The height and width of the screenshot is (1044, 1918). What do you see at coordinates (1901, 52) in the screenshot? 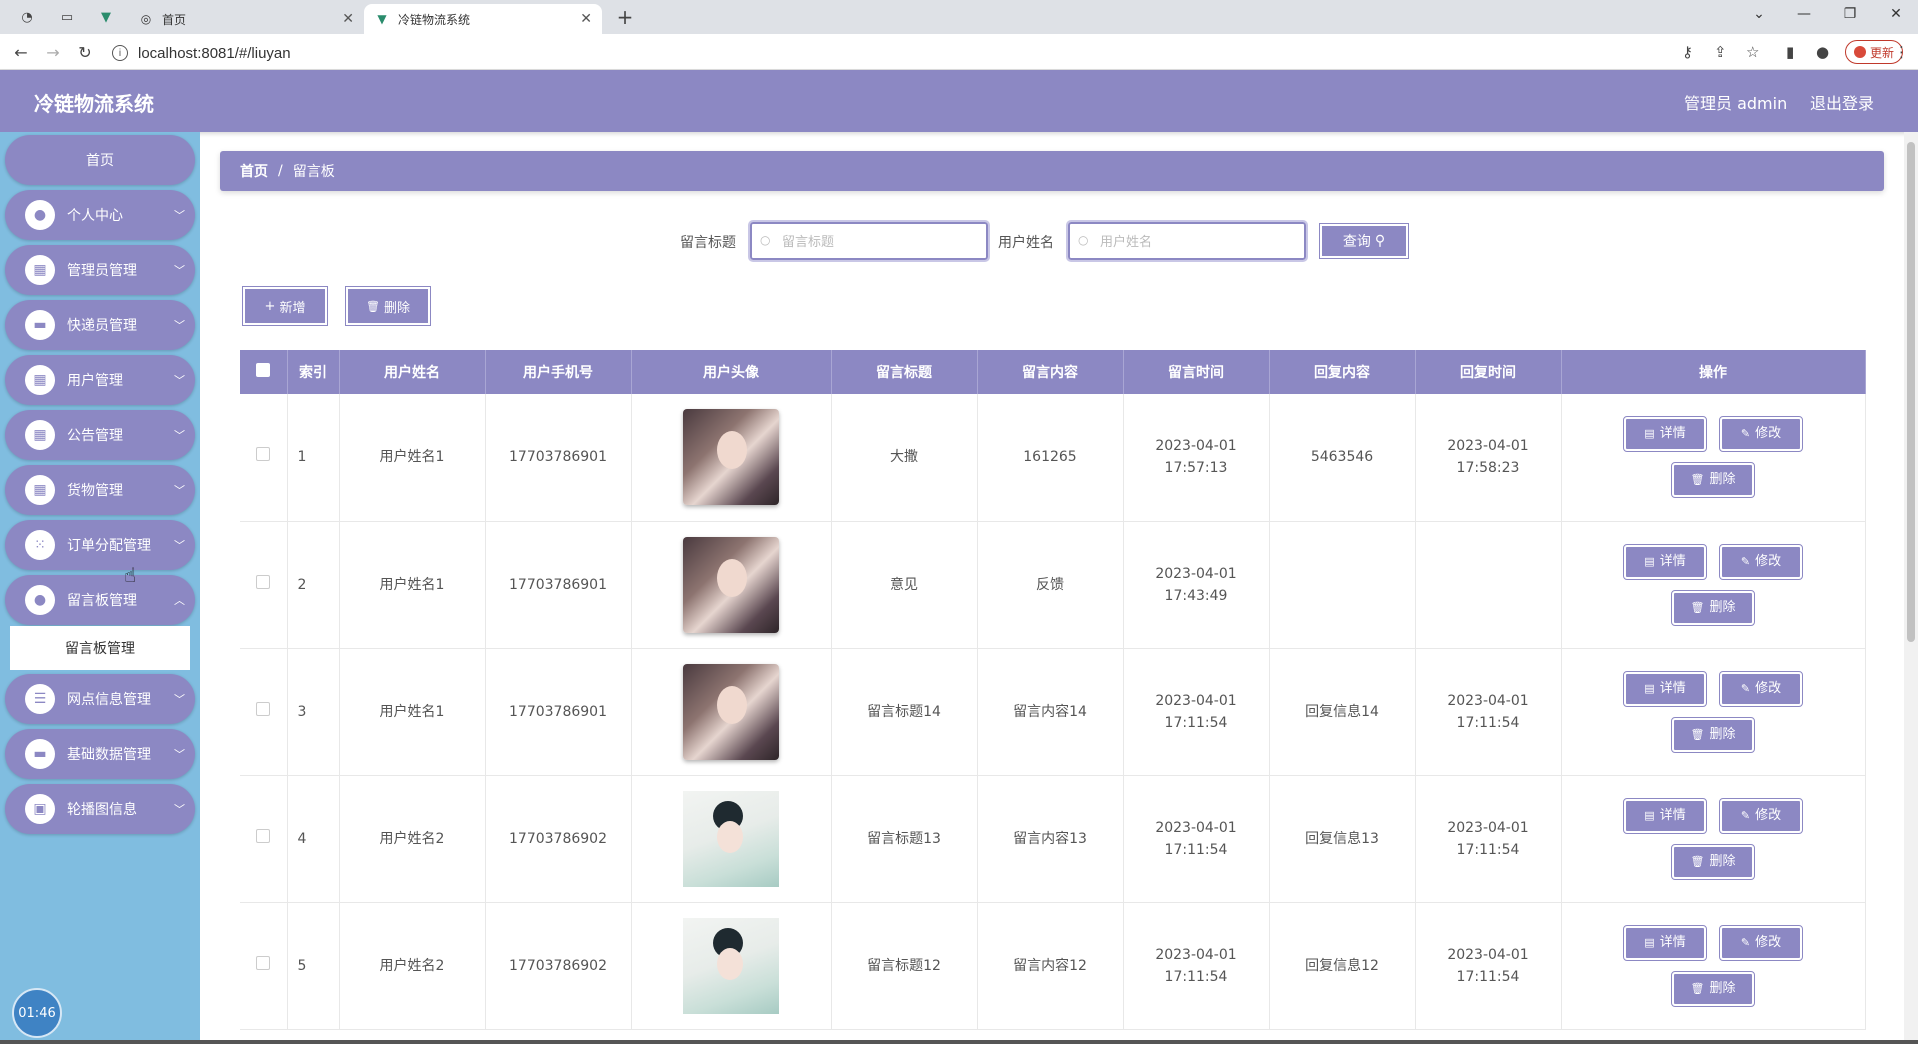
I see `menu-icon: ⋮` at bounding box center [1901, 52].